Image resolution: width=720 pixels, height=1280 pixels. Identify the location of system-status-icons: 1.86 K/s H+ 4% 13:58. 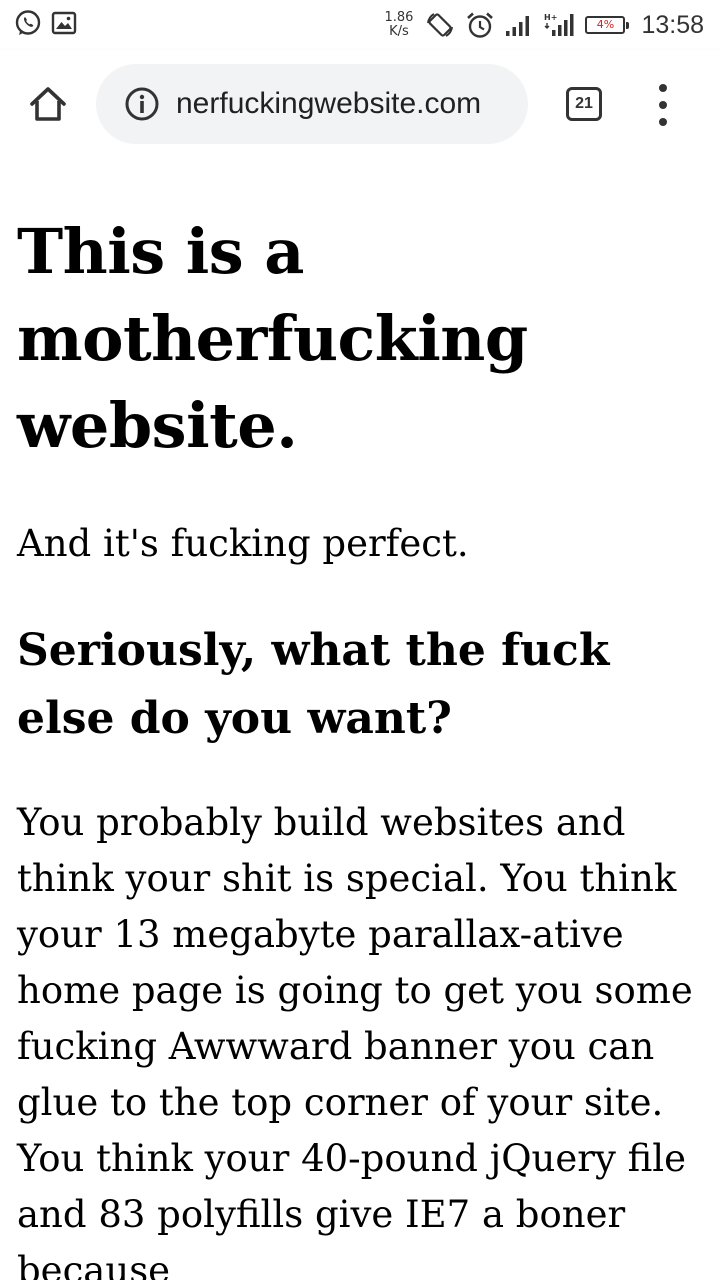
(544, 25).